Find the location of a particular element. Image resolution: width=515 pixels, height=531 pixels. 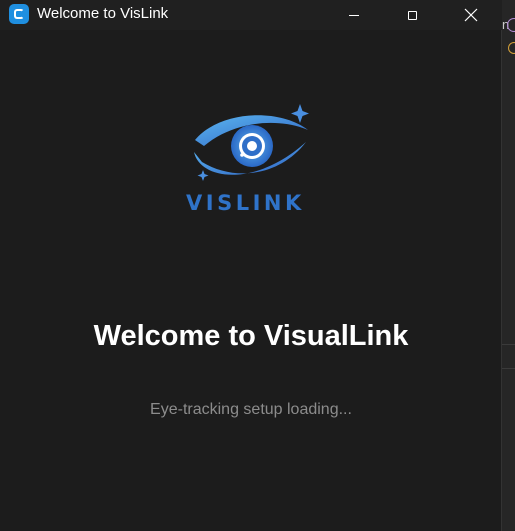

close-button is located at coordinates (471, 15).